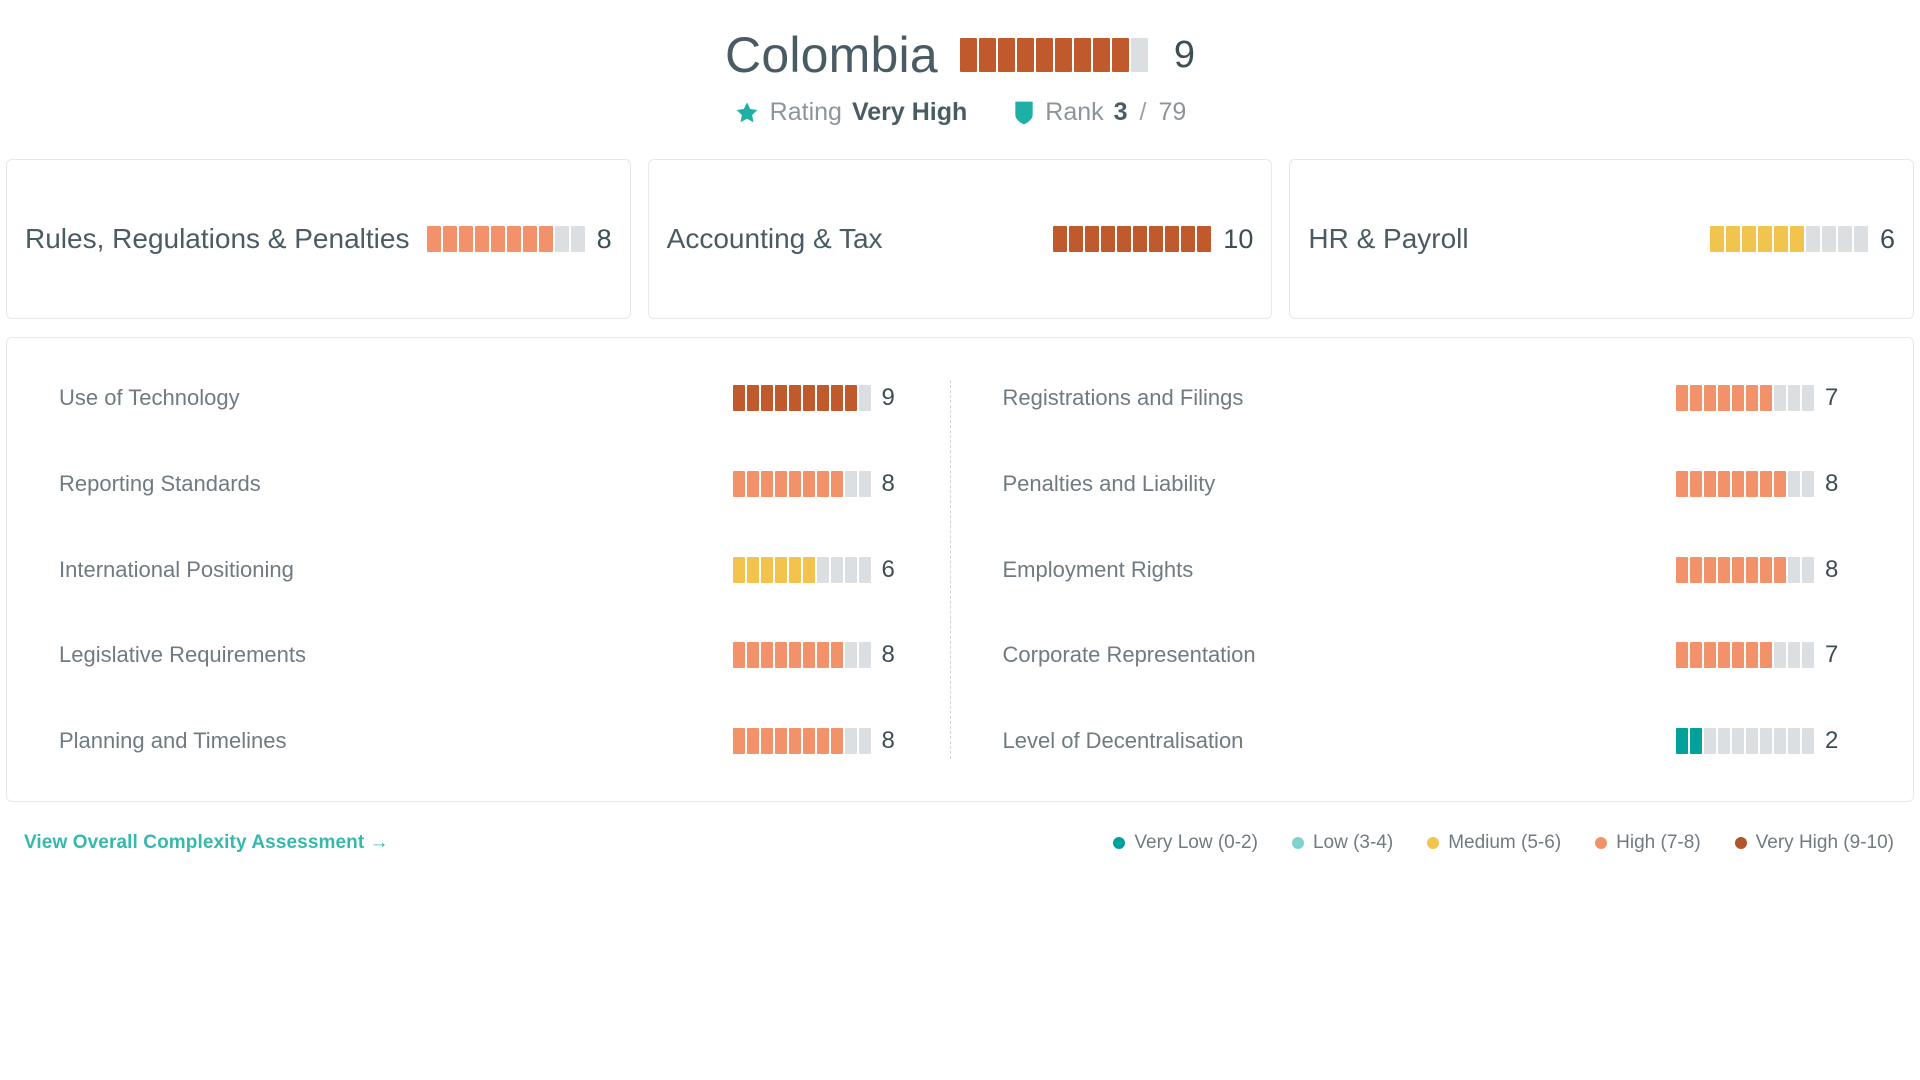 This screenshot has width=1920, height=1080. I want to click on list-item: Use of Technology 9, so click(483, 398).